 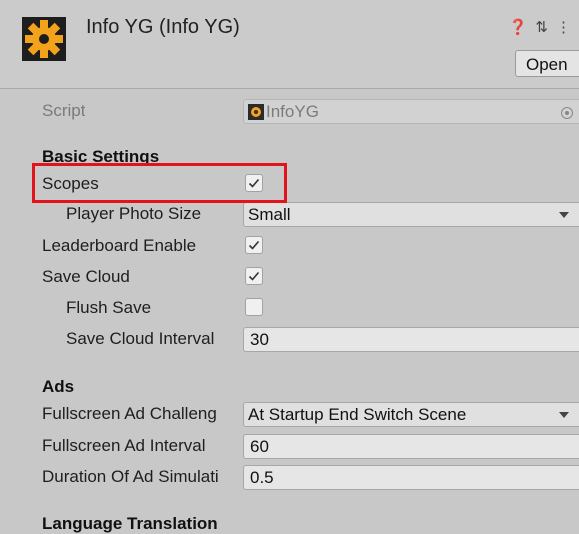 I want to click on help-icon: ❓, so click(x=518, y=27).